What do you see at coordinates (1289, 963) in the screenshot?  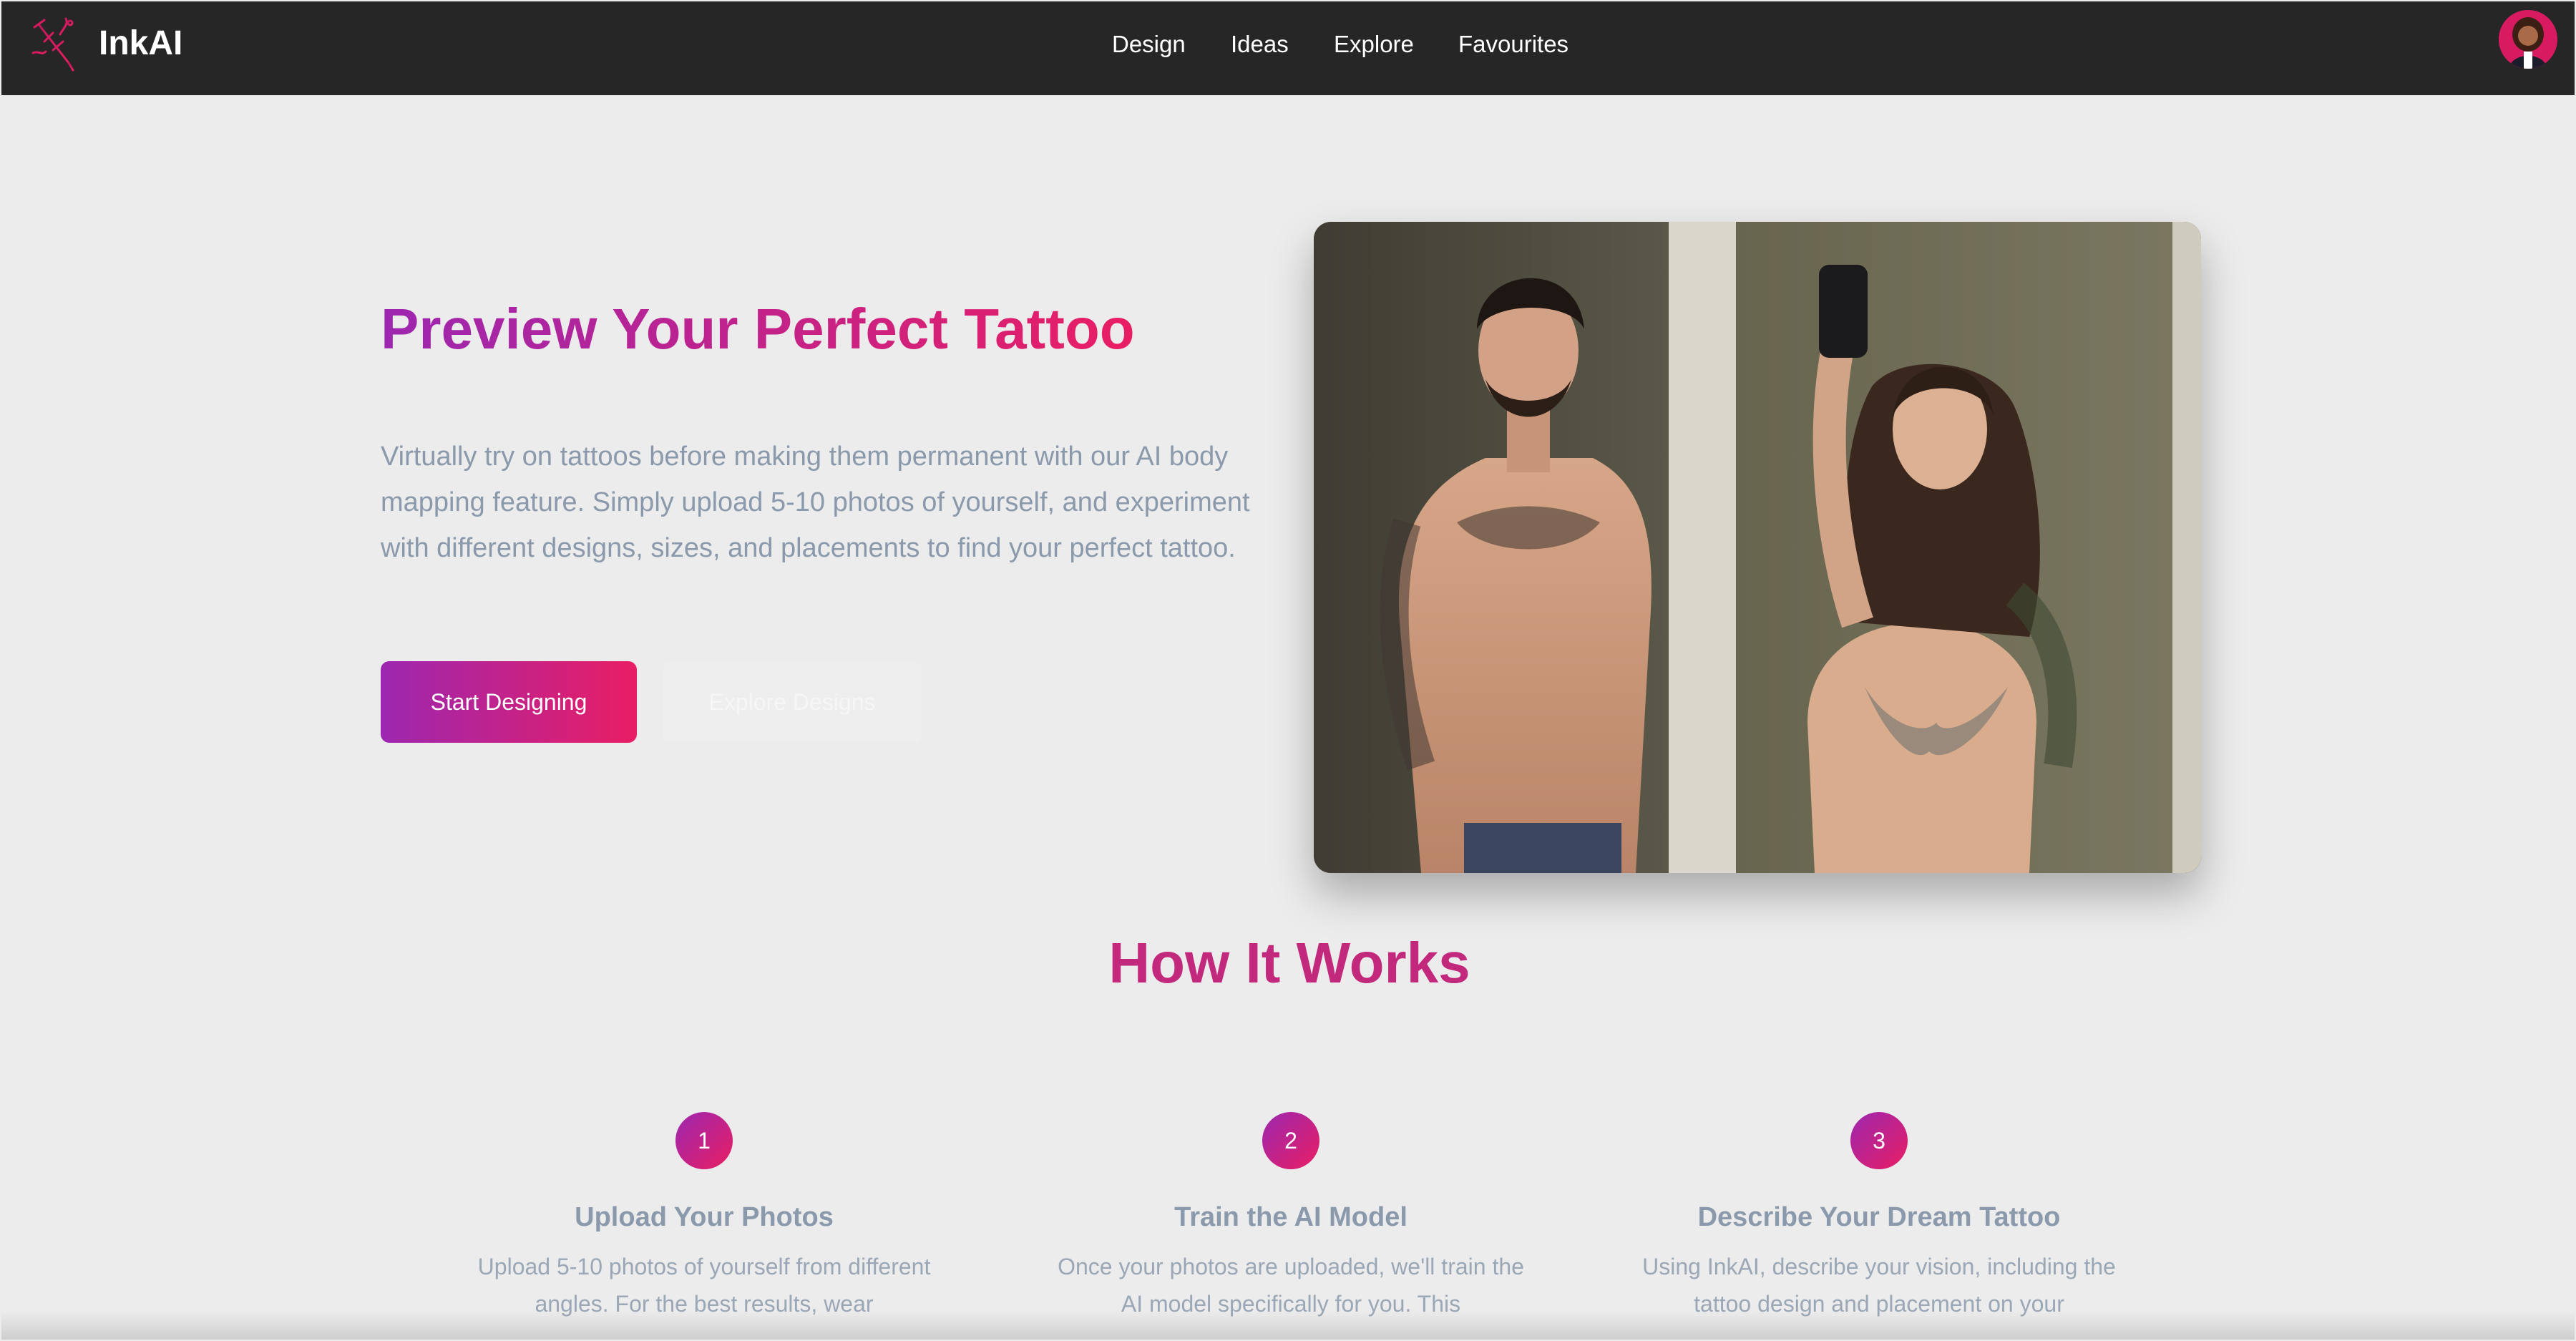 I see `how-it-works-title: How It Works` at bounding box center [1289, 963].